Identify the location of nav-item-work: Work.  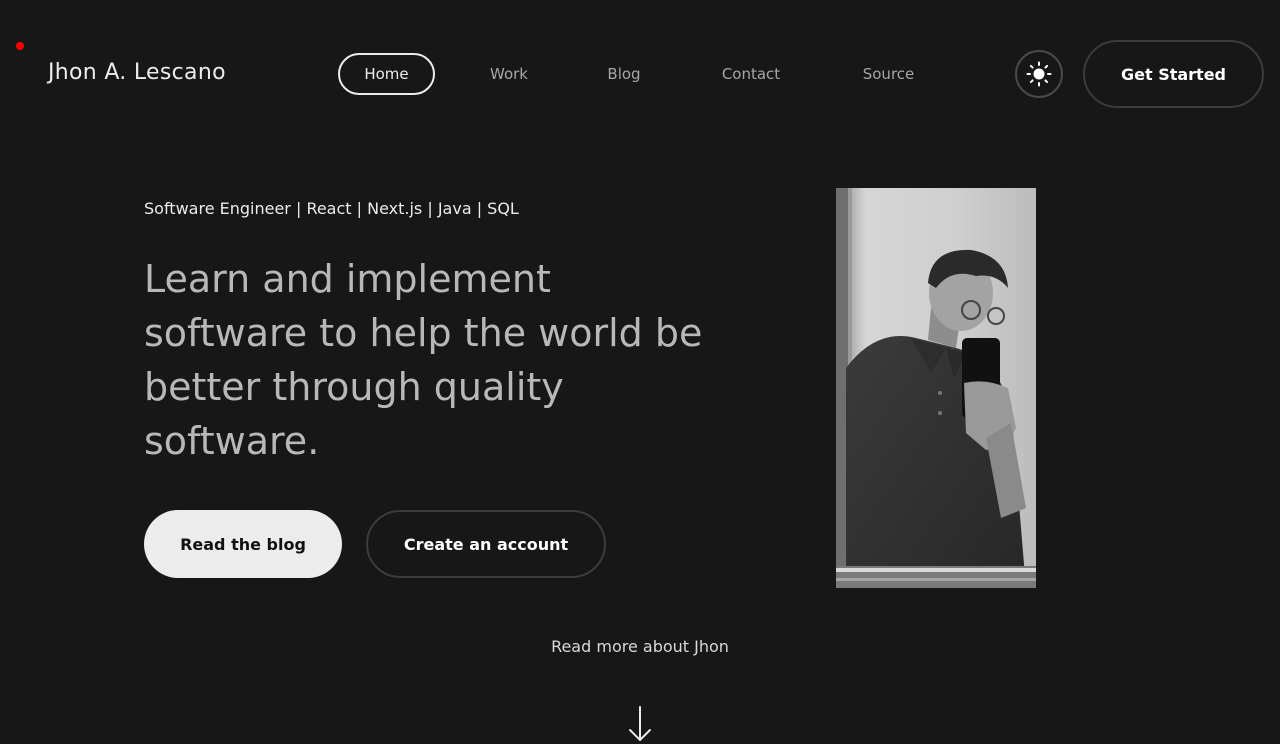
(509, 74).